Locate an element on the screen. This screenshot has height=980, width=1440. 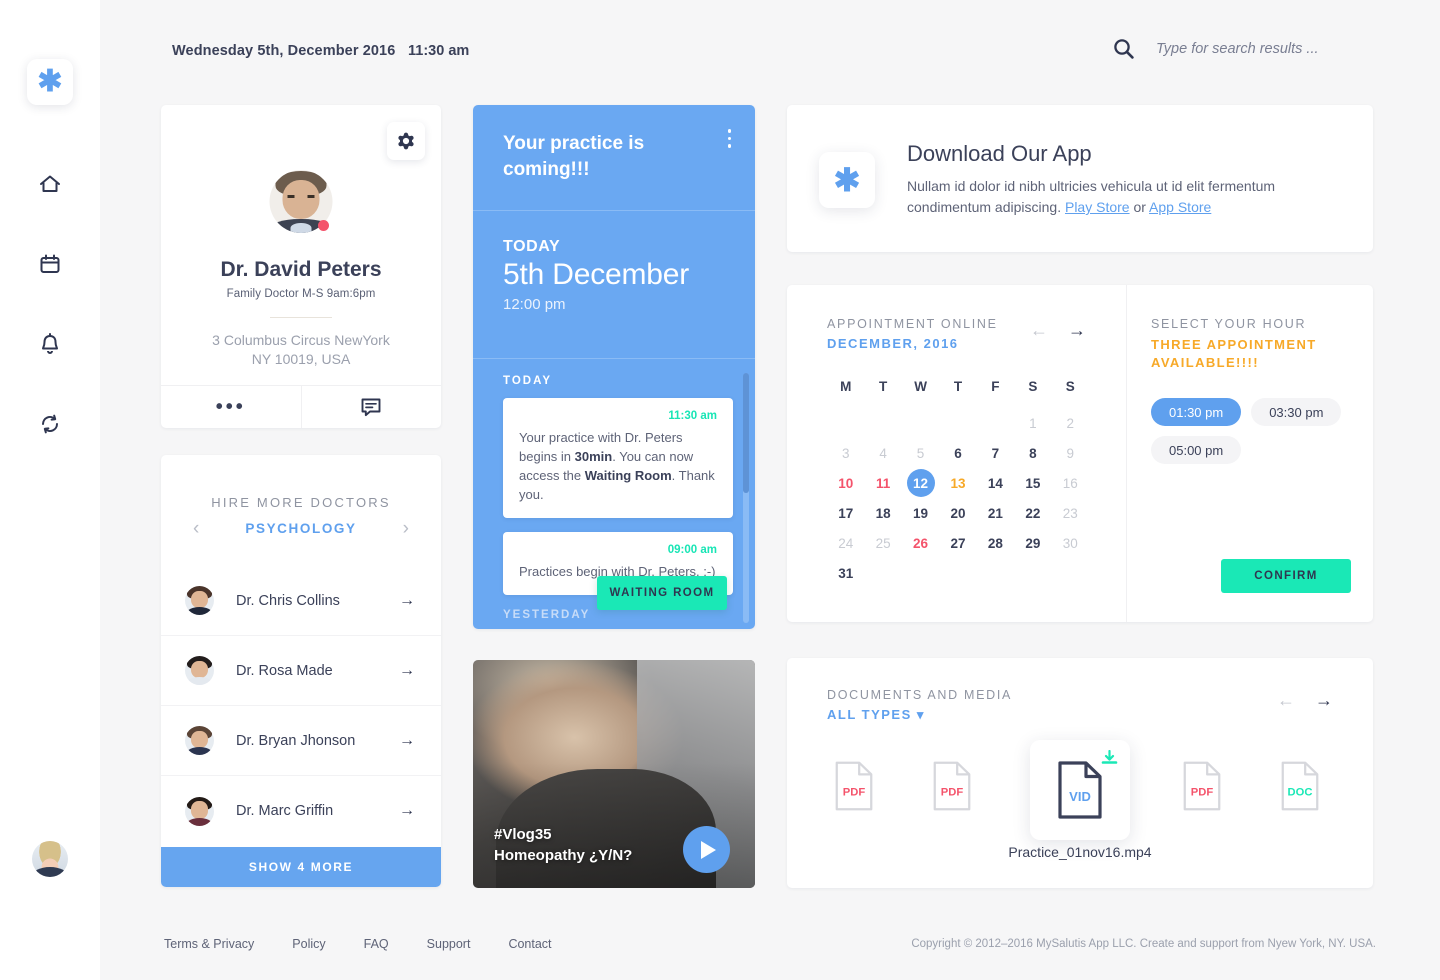
app-logo-button: ✱ is located at coordinates (50, 82).